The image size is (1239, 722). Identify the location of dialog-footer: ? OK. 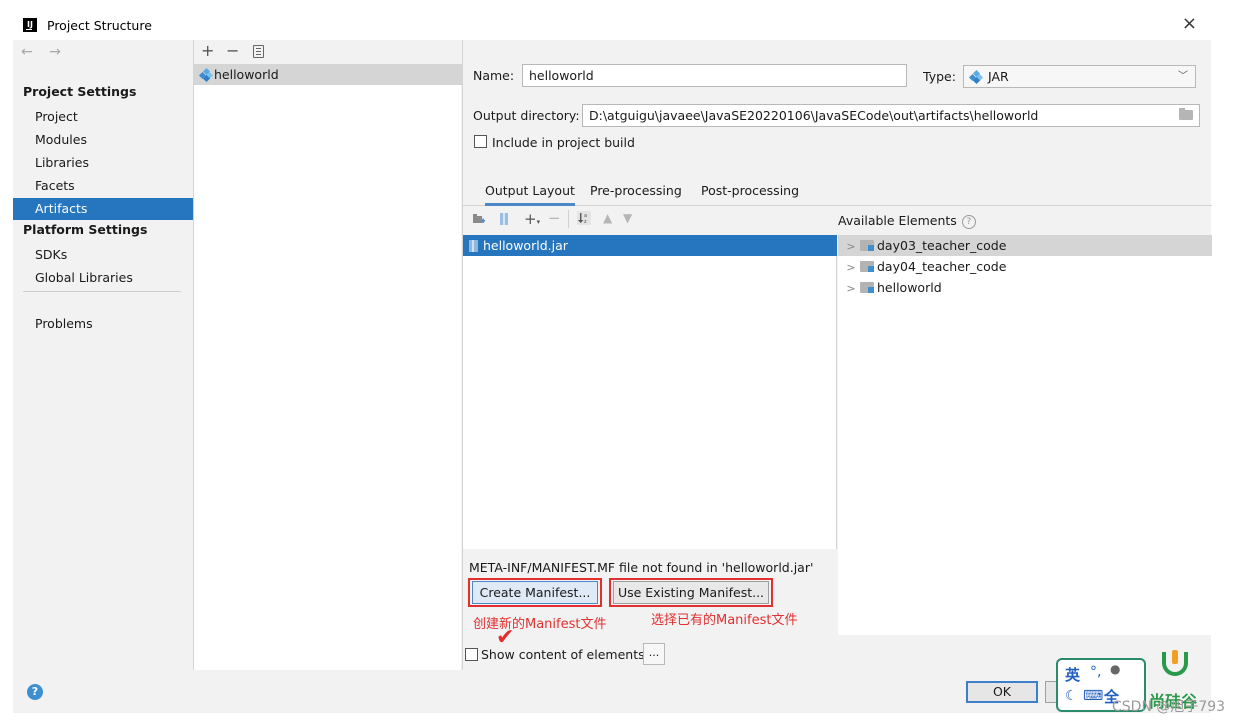
(612, 691).